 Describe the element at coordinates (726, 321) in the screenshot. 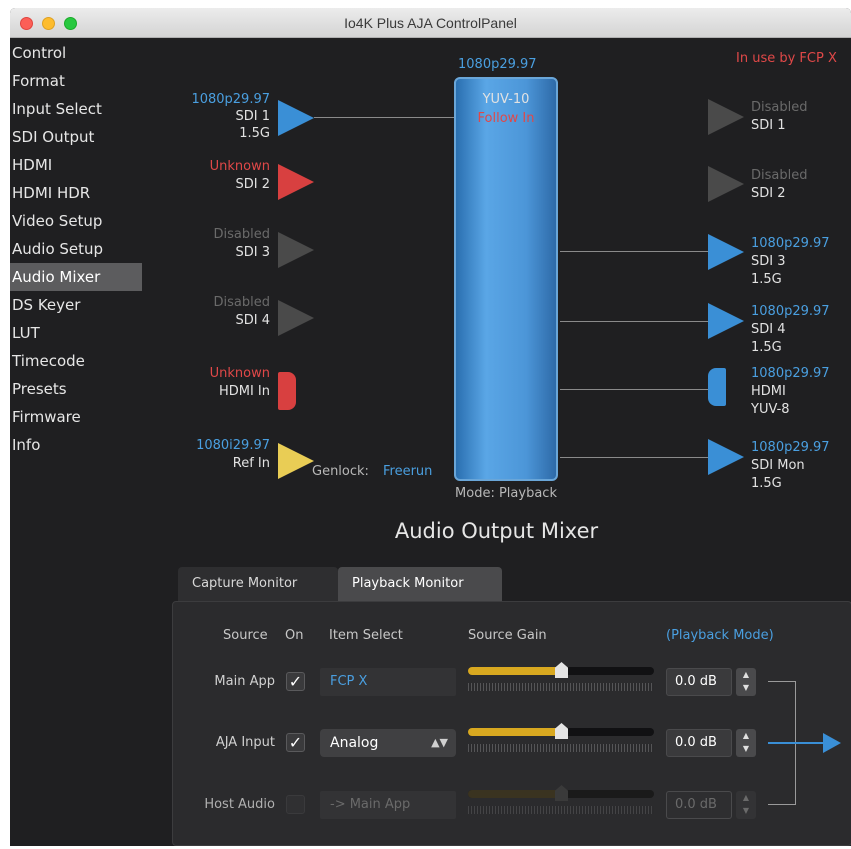

I see `output-sdi4-icon` at that location.